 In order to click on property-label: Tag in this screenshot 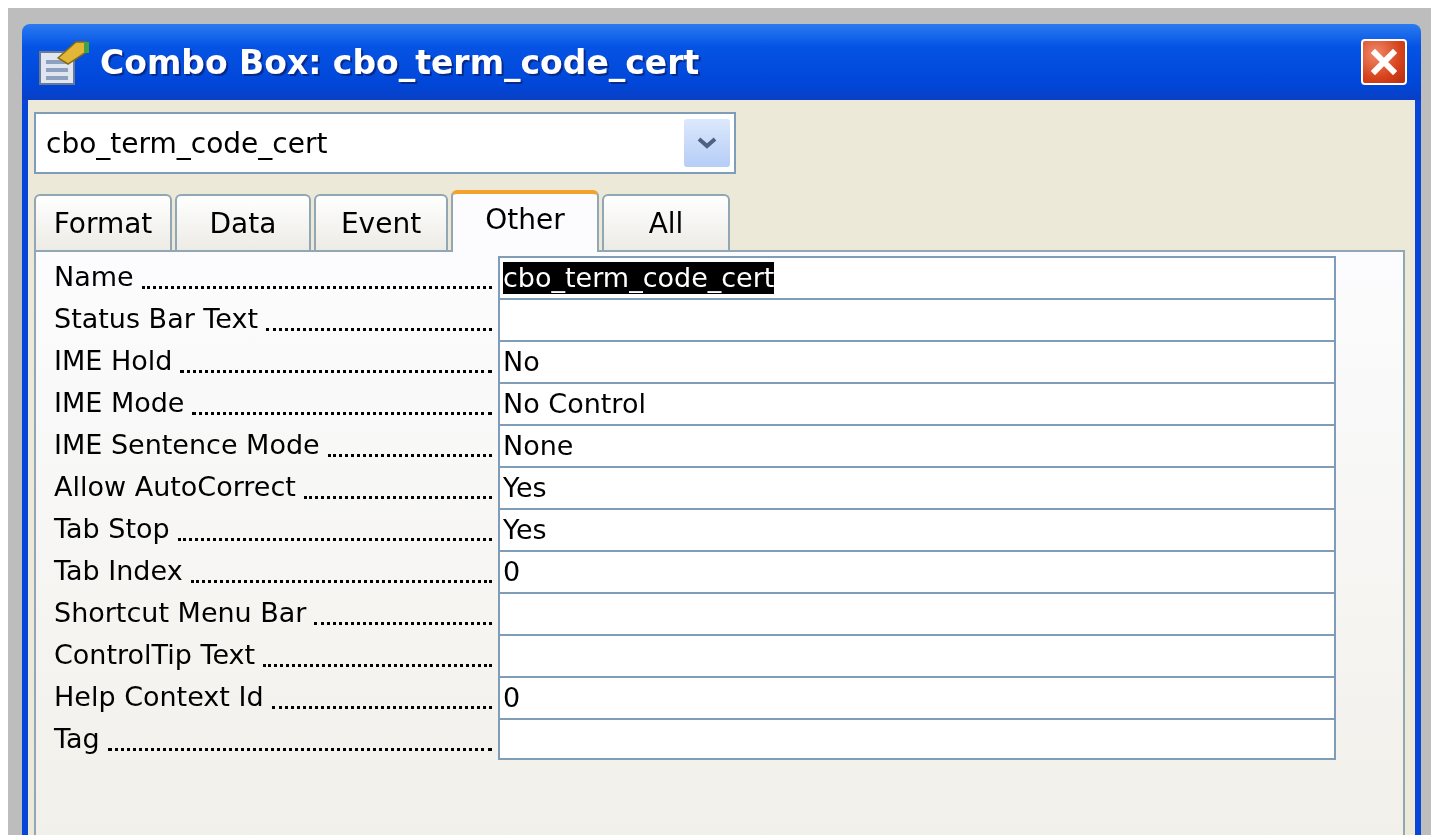, I will do `click(77, 739)`.